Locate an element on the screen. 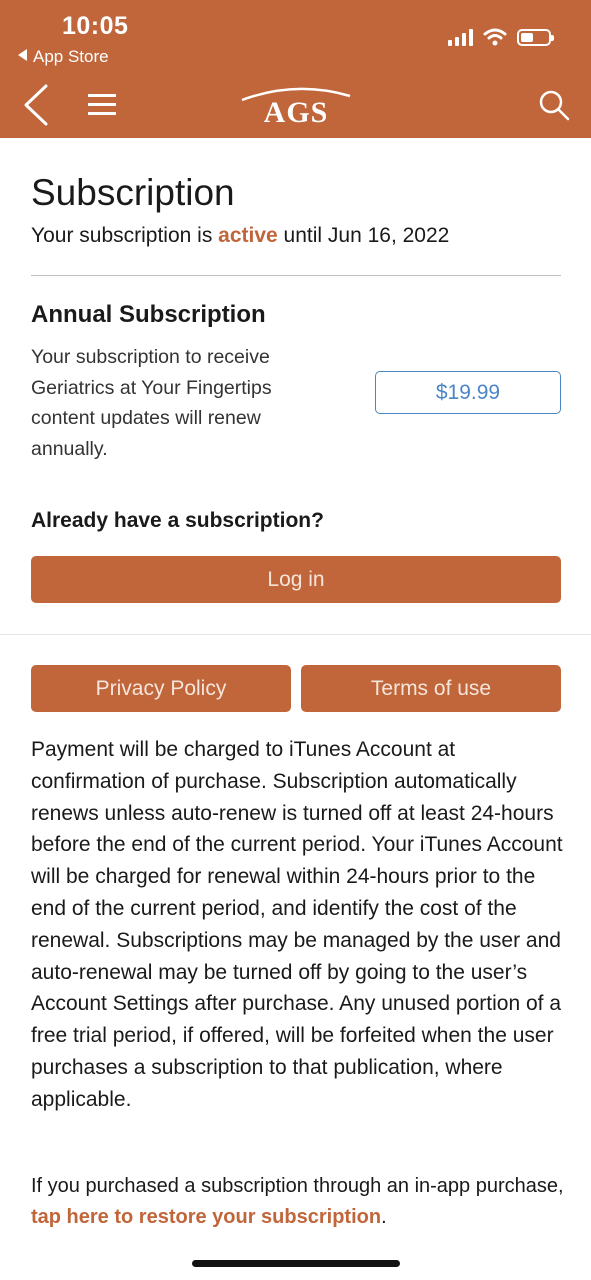 Image resolution: width=591 pixels, height=1280 pixels. status-suffix: until Jun 16, 2022 is located at coordinates (363, 235).